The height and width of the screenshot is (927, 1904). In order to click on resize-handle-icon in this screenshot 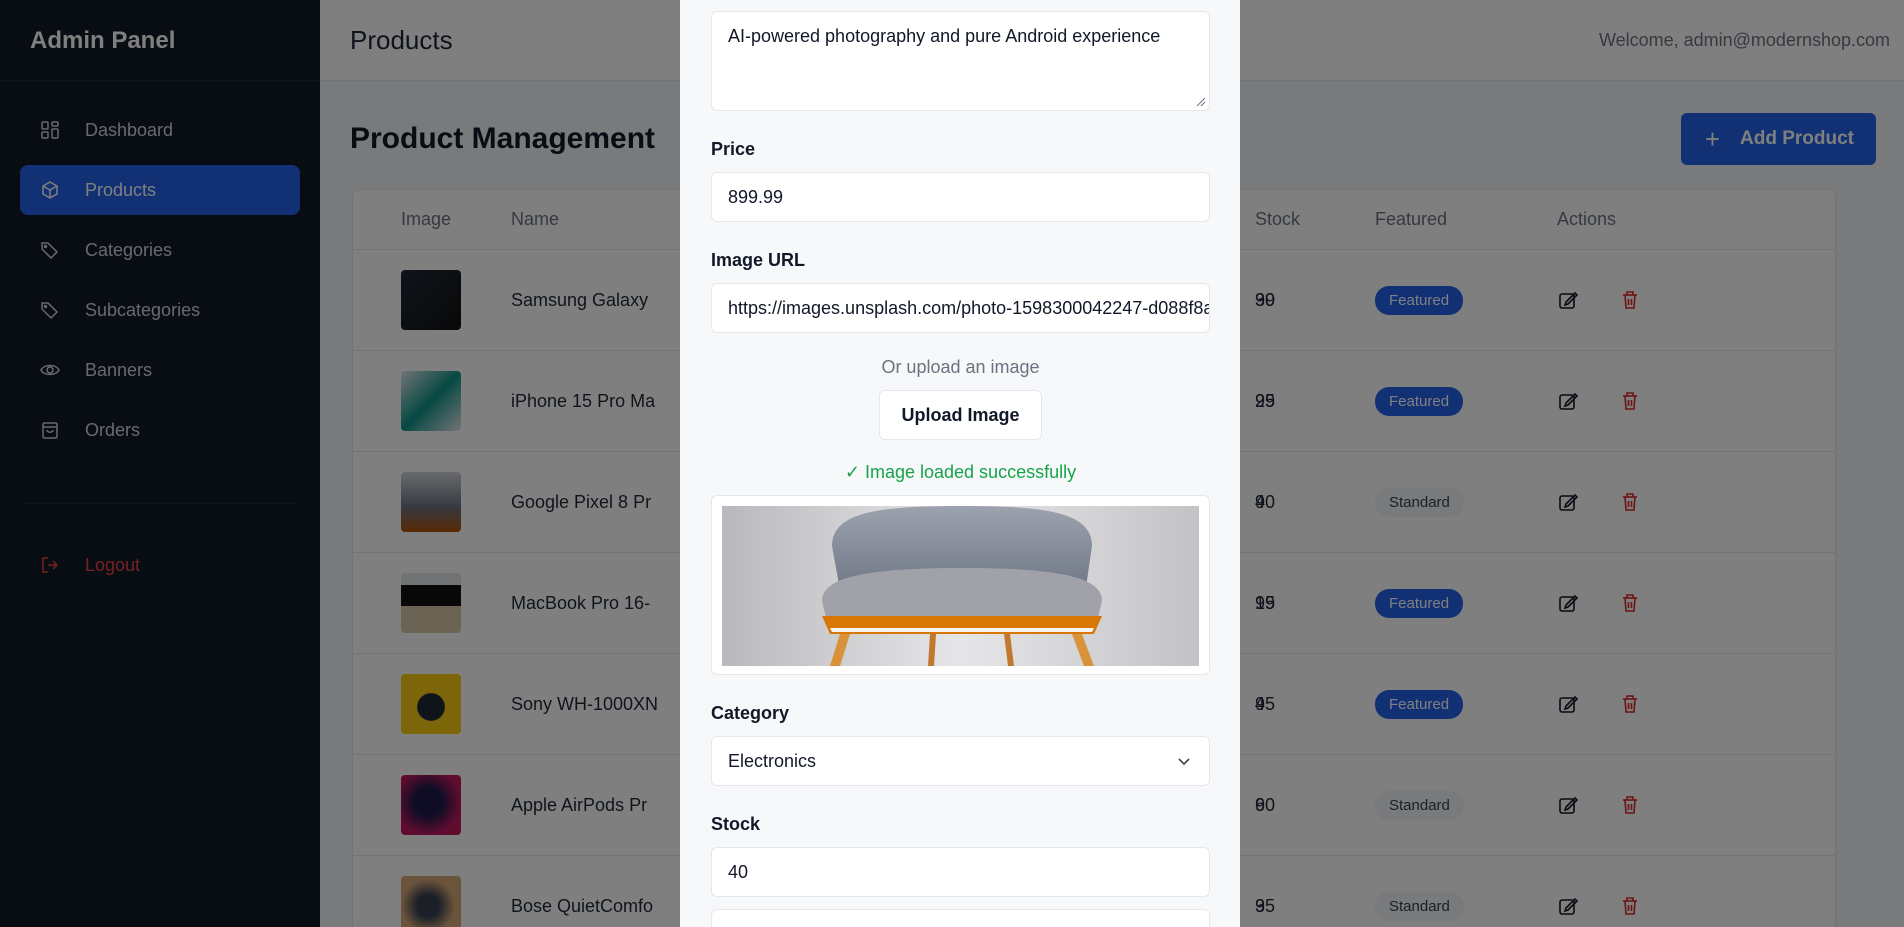, I will do `click(1201, 102)`.